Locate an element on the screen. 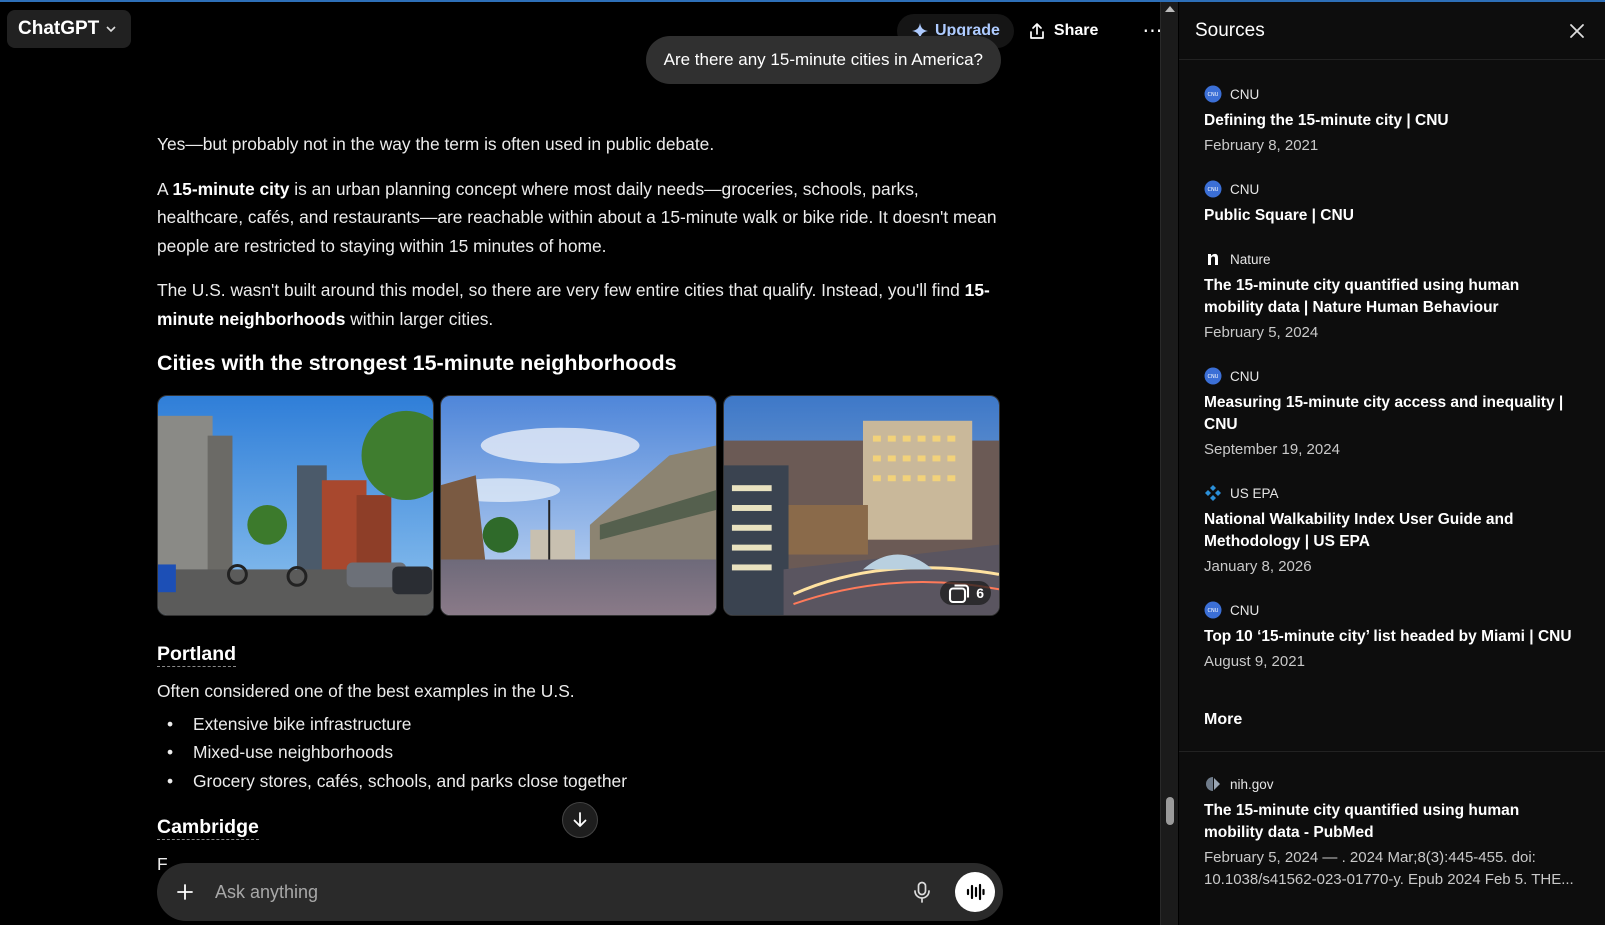  message-composer is located at coordinates (580, 892).